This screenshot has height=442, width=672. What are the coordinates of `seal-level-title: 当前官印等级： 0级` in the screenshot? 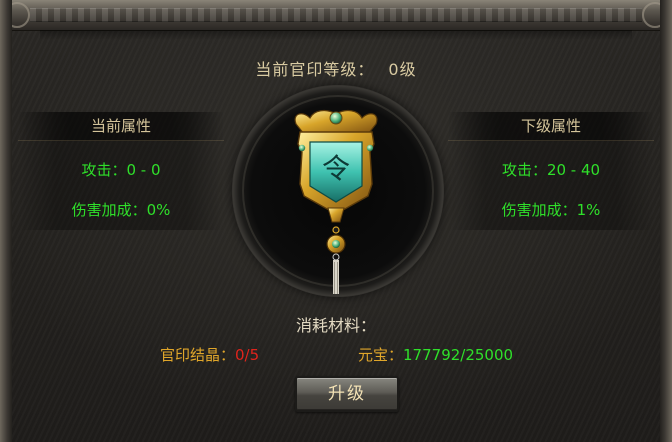 It's located at (336, 67).